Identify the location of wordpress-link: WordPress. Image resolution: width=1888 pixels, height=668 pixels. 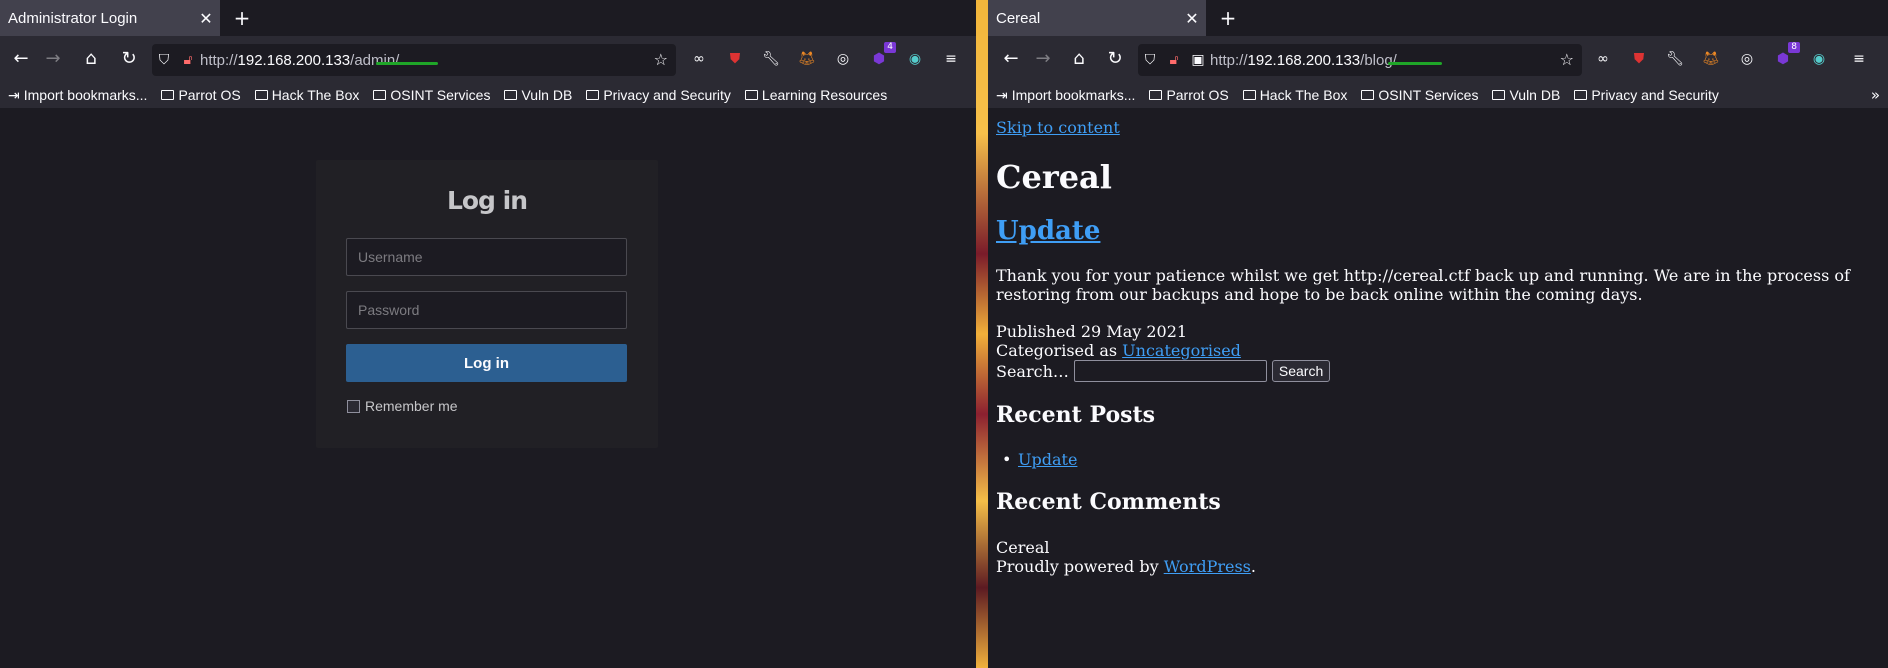
(1207, 566).